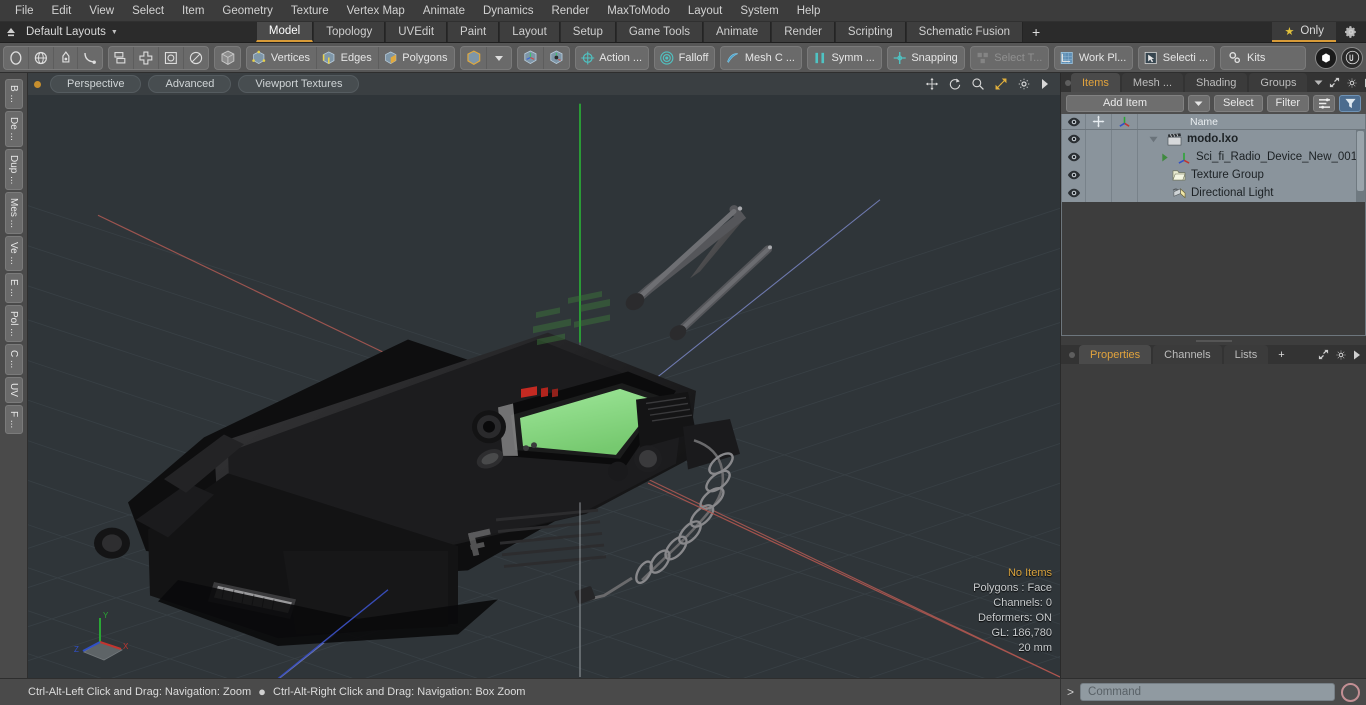 The width and height of the screenshot is (1366, 705). Describe the element at coordinates (759, 11) in the screenshot. I see `menu-item-system: System` at that location.